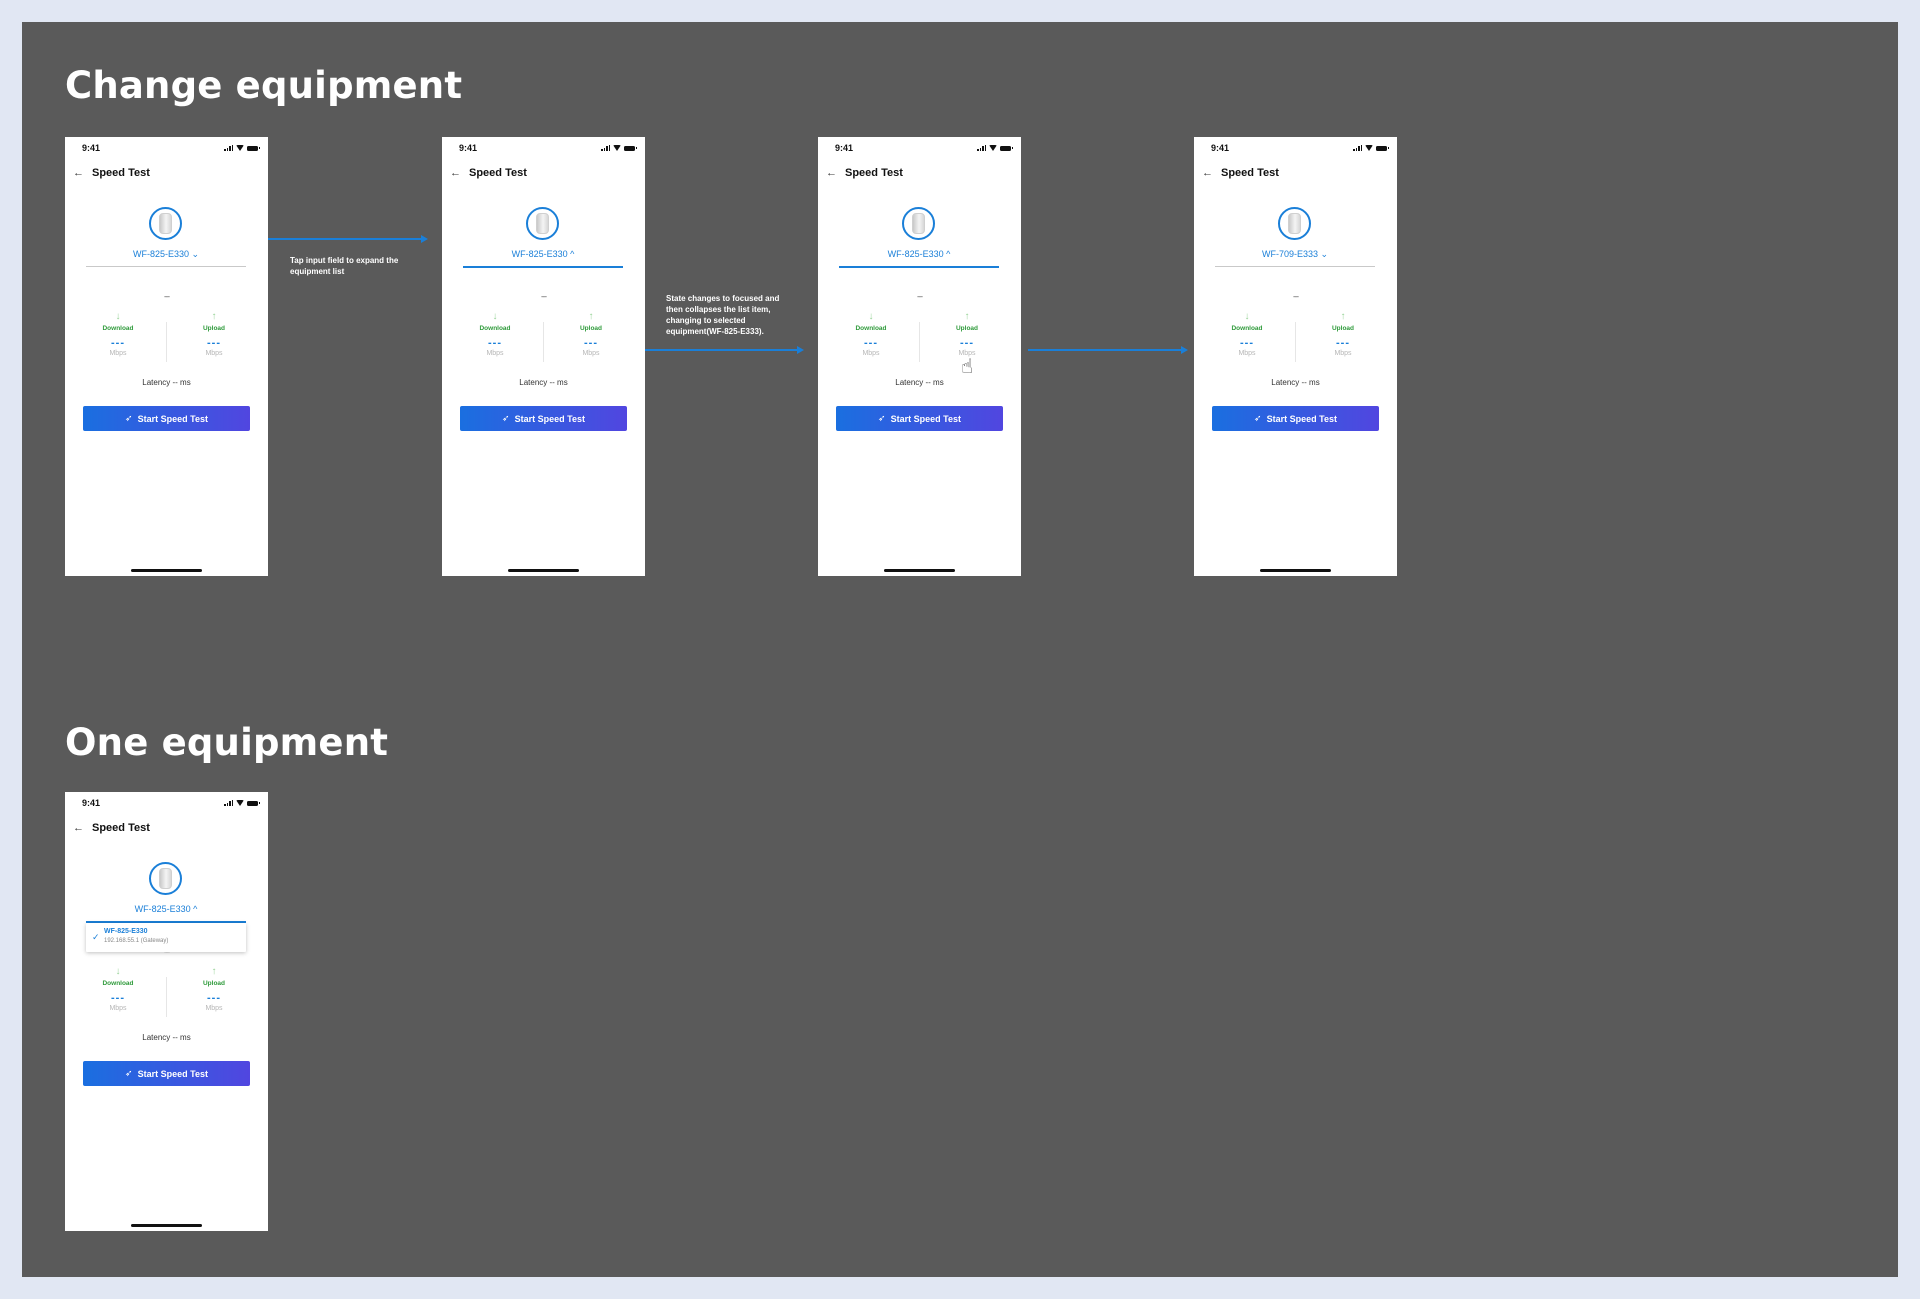 Image resolution: width=1920 pixels, height=1299 pixels. What do you see at coordinates (1296, 296) in the screenshot?
I see `result-placeholder: ---` at bounding box center [1296, 296].